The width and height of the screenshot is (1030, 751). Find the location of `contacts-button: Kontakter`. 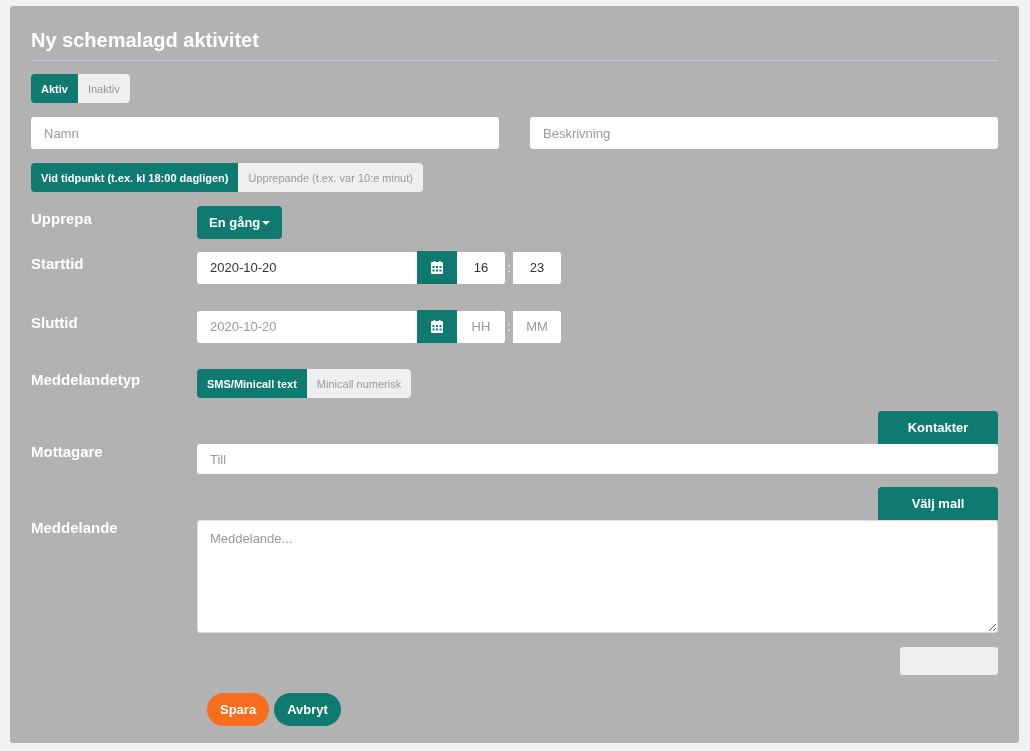

contacts-button: Kontakter is located at coordinates (938, 427).